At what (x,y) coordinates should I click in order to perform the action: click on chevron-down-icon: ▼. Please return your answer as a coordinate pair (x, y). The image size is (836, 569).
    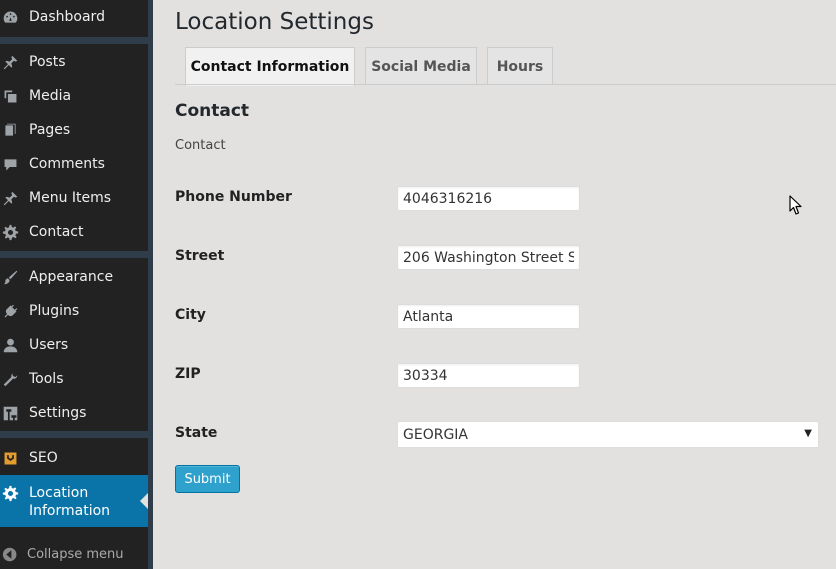
    Looking at the image, I should click on (808, 433).